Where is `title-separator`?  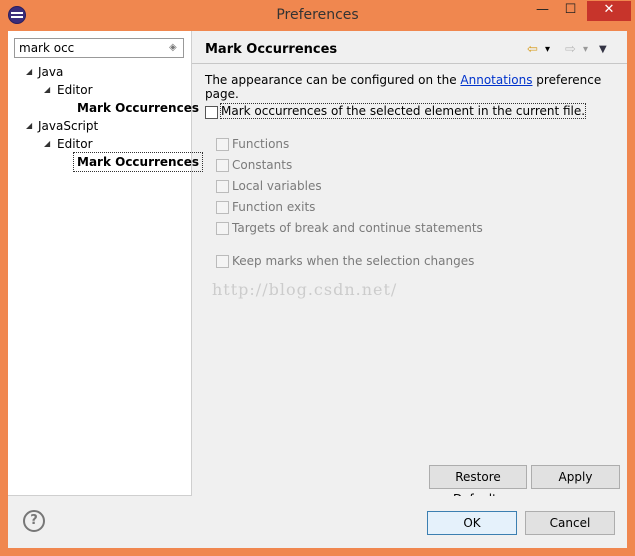
title-separator is located at coordinates (409, 63).